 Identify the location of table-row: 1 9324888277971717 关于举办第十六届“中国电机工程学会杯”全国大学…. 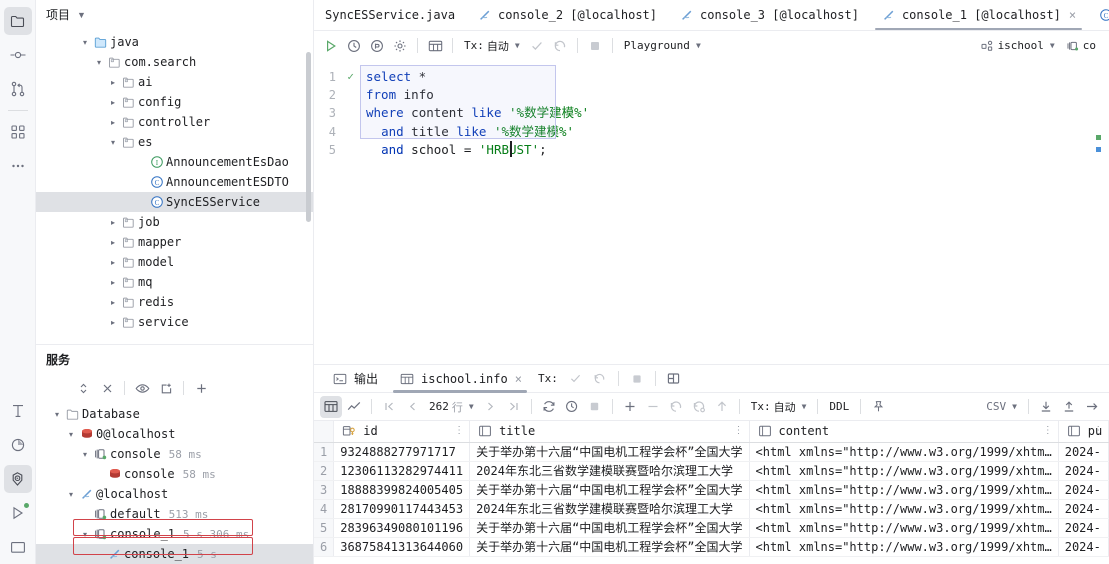
(711, 452).